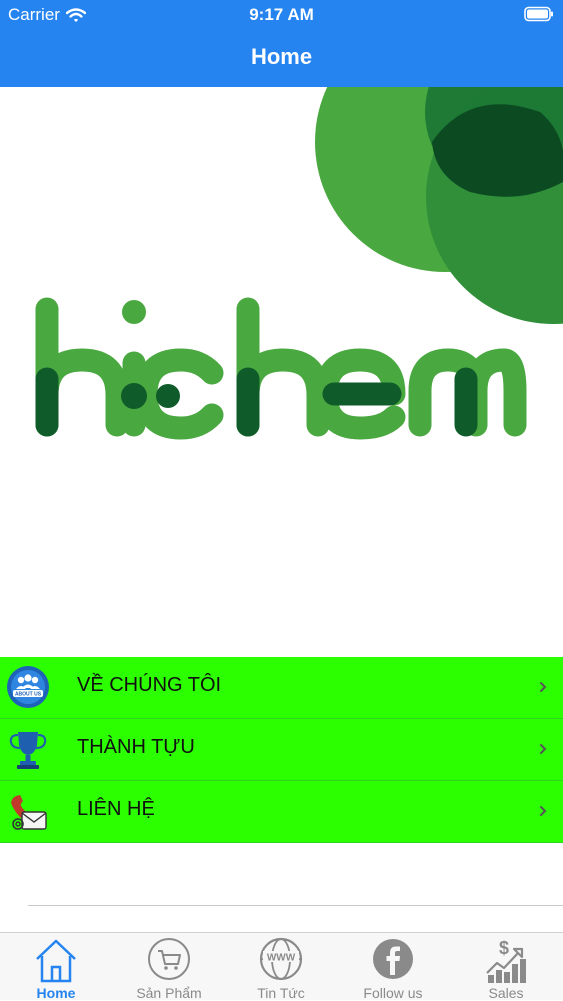 This screenshot has width=563, height=1001. I want to click on contact-phone-icon, so click(29, 812).